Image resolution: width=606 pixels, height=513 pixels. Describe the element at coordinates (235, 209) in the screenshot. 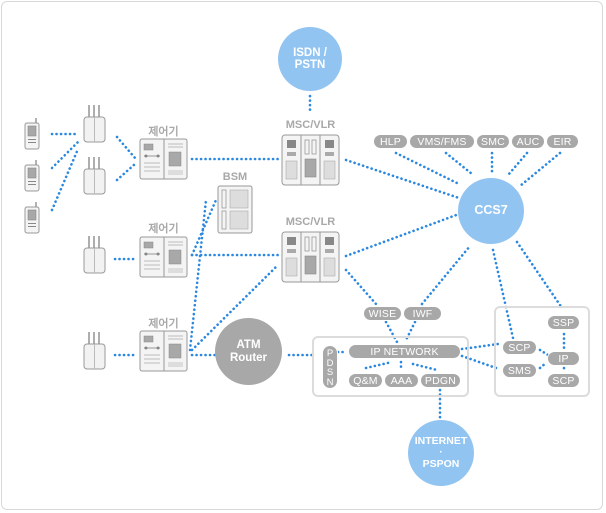

I see `bsm-server-icon` at that location.